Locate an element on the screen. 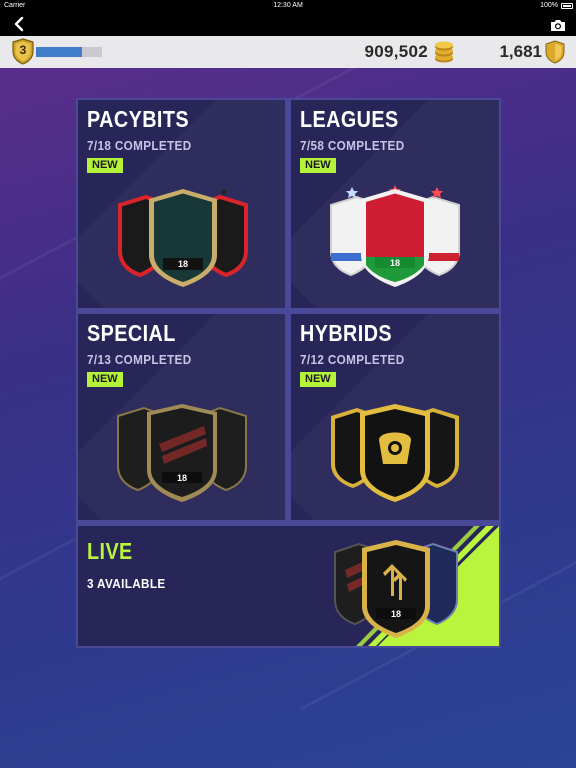 This screenshot has width=576, height=768. leagues-shields-icon: 18 is located at coordinates (395, 236).